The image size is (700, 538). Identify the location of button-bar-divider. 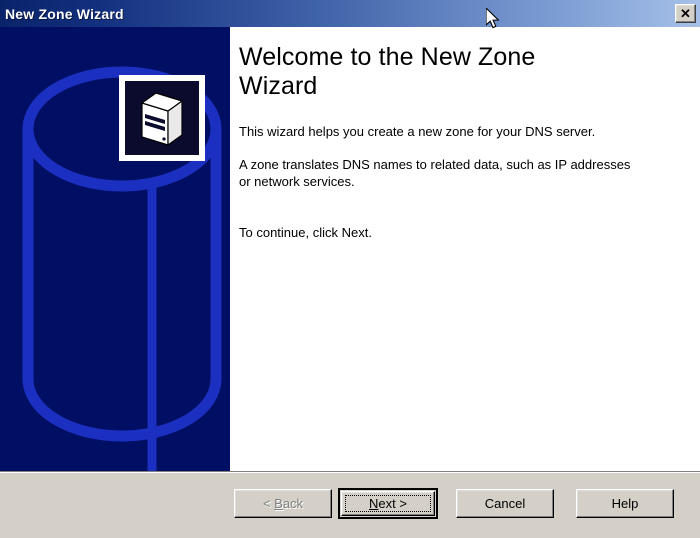
(350, 472).